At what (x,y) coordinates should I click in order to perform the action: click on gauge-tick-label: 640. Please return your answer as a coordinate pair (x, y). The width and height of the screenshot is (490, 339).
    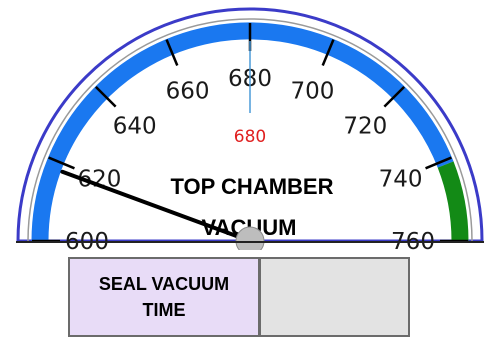
    Looking at the image, I should click on (135, 127).